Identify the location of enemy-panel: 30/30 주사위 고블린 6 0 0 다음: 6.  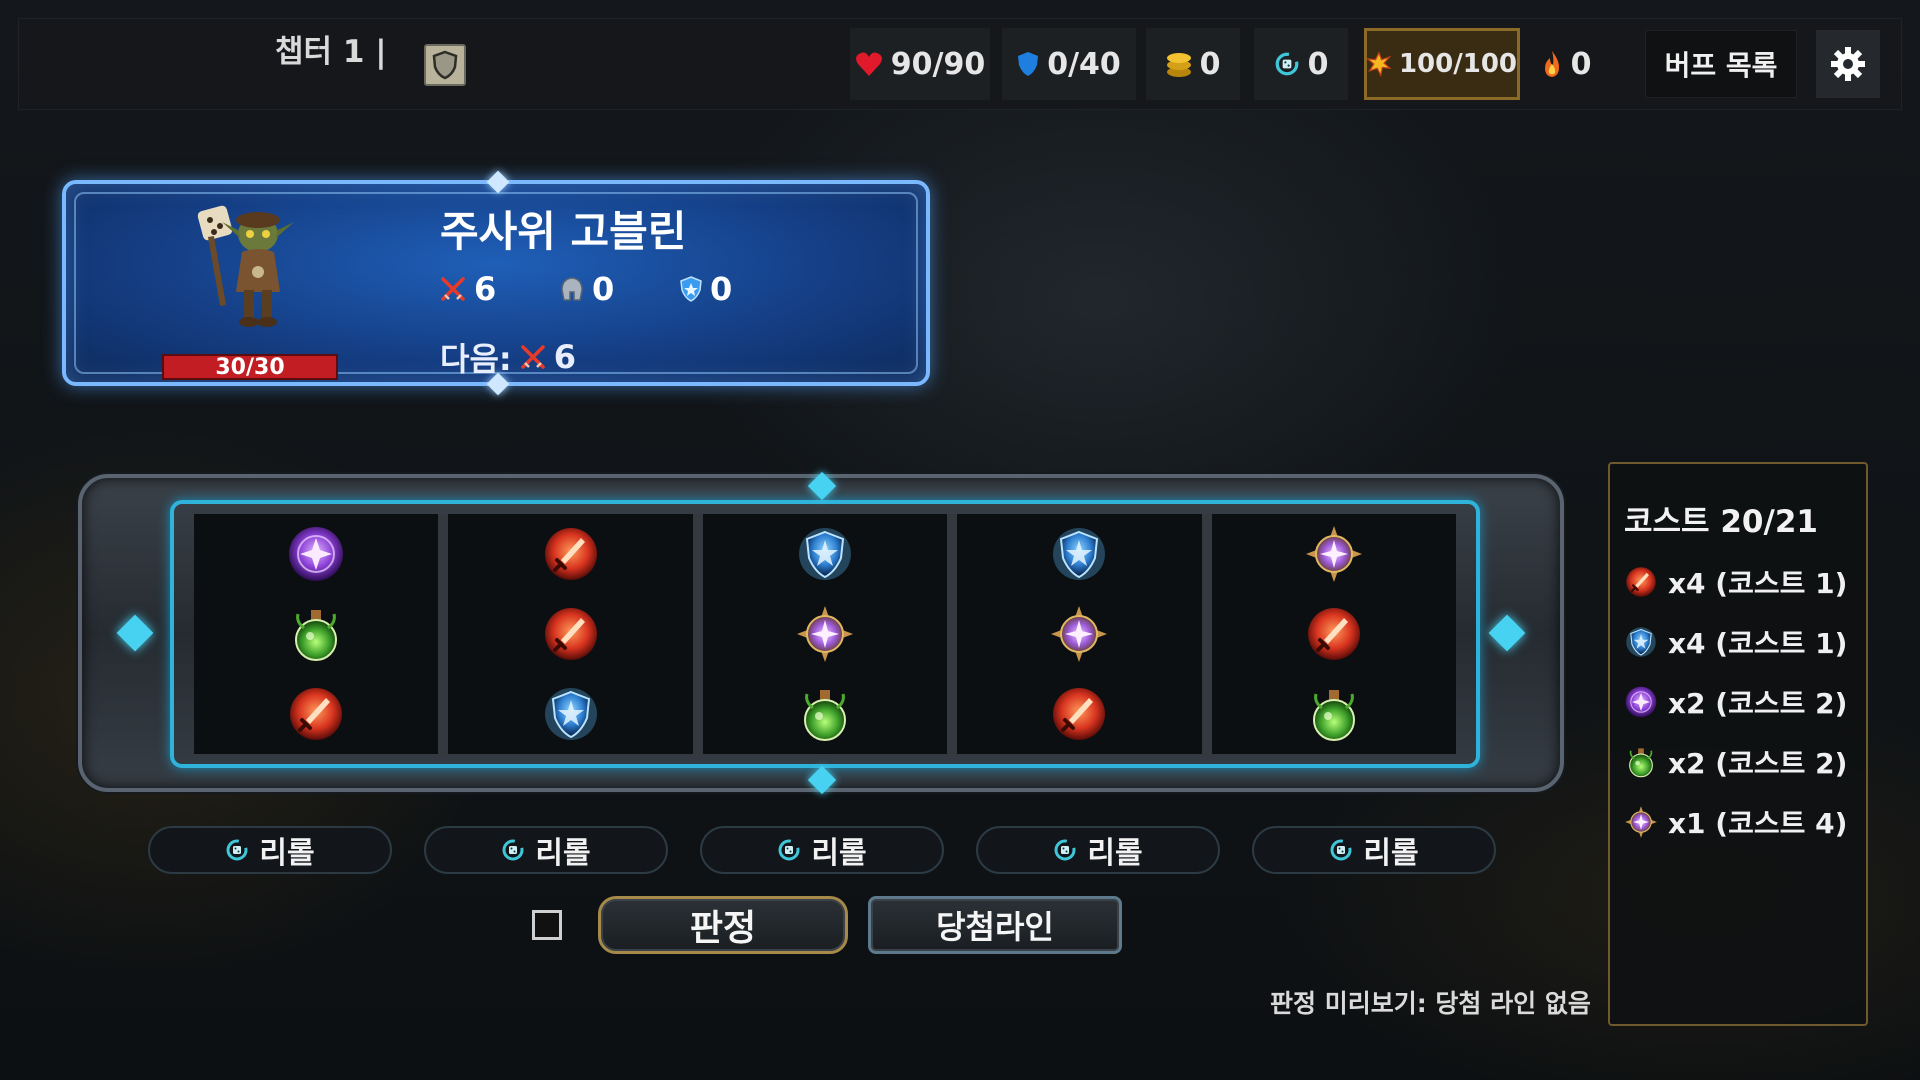
(496, 283).